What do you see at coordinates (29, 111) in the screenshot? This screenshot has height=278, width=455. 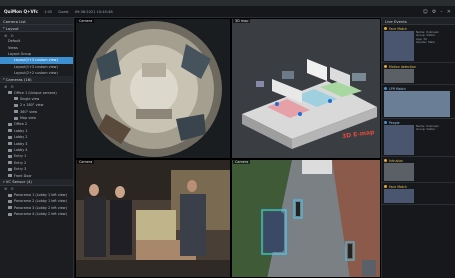 I see `camera-item-label: 360° view` at bounding box center [29, 111].